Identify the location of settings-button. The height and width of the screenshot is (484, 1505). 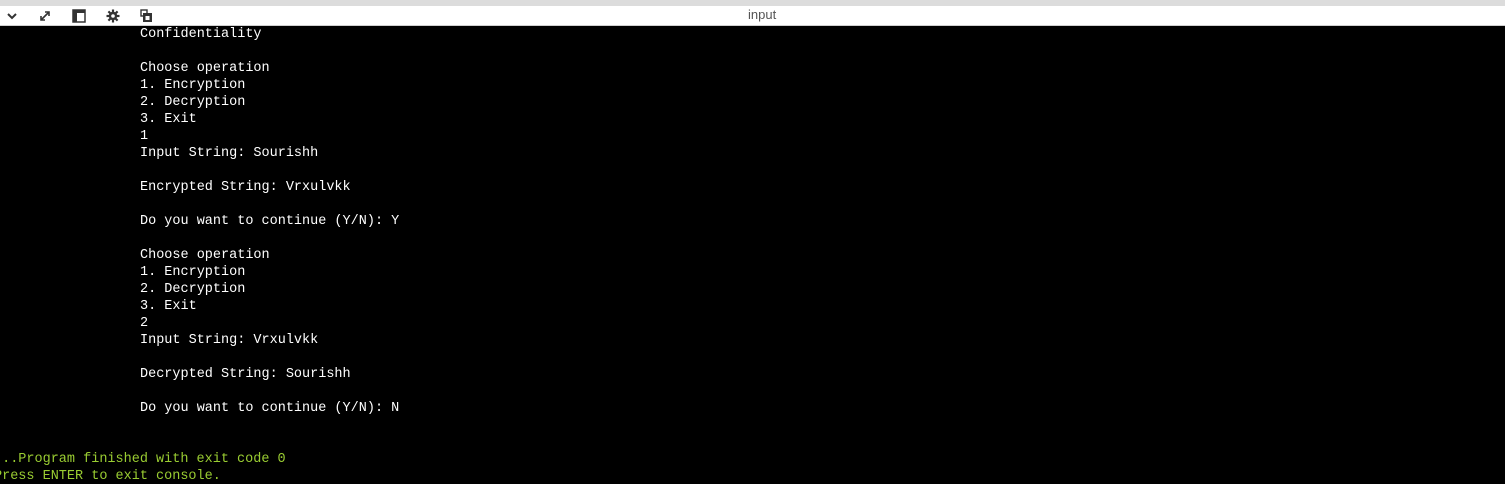
(113, 16).